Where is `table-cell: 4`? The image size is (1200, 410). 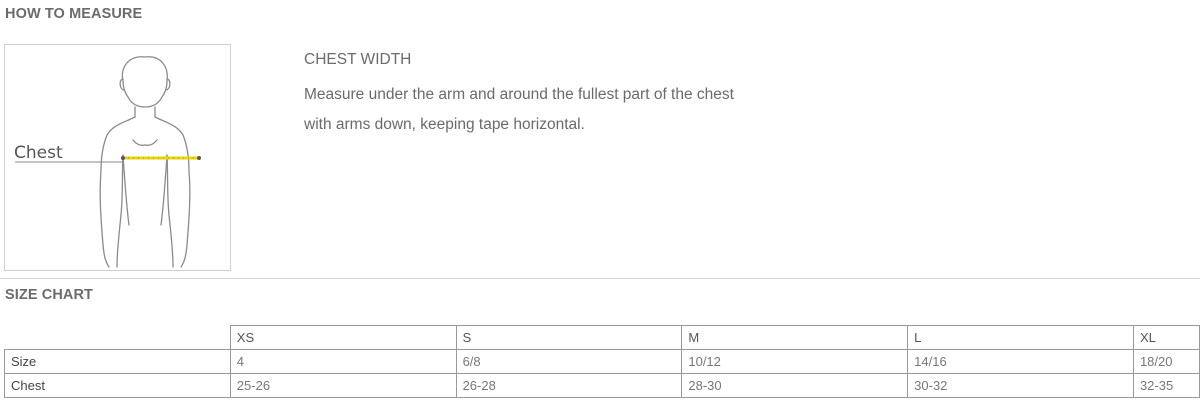 table-cell: 4 is located at coordinates (343, 361).